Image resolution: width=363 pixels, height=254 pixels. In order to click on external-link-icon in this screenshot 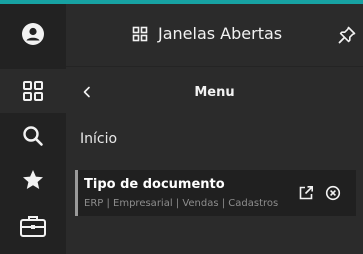, I will do `click(306, 193)`.